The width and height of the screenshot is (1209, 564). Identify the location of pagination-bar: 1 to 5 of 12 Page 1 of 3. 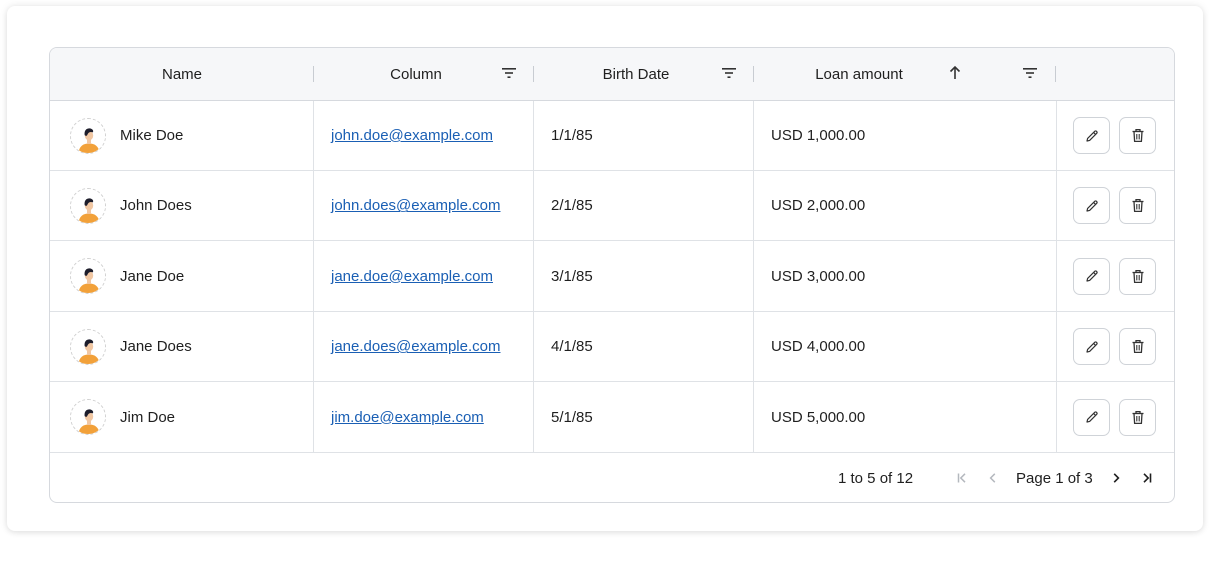
(612, 477).